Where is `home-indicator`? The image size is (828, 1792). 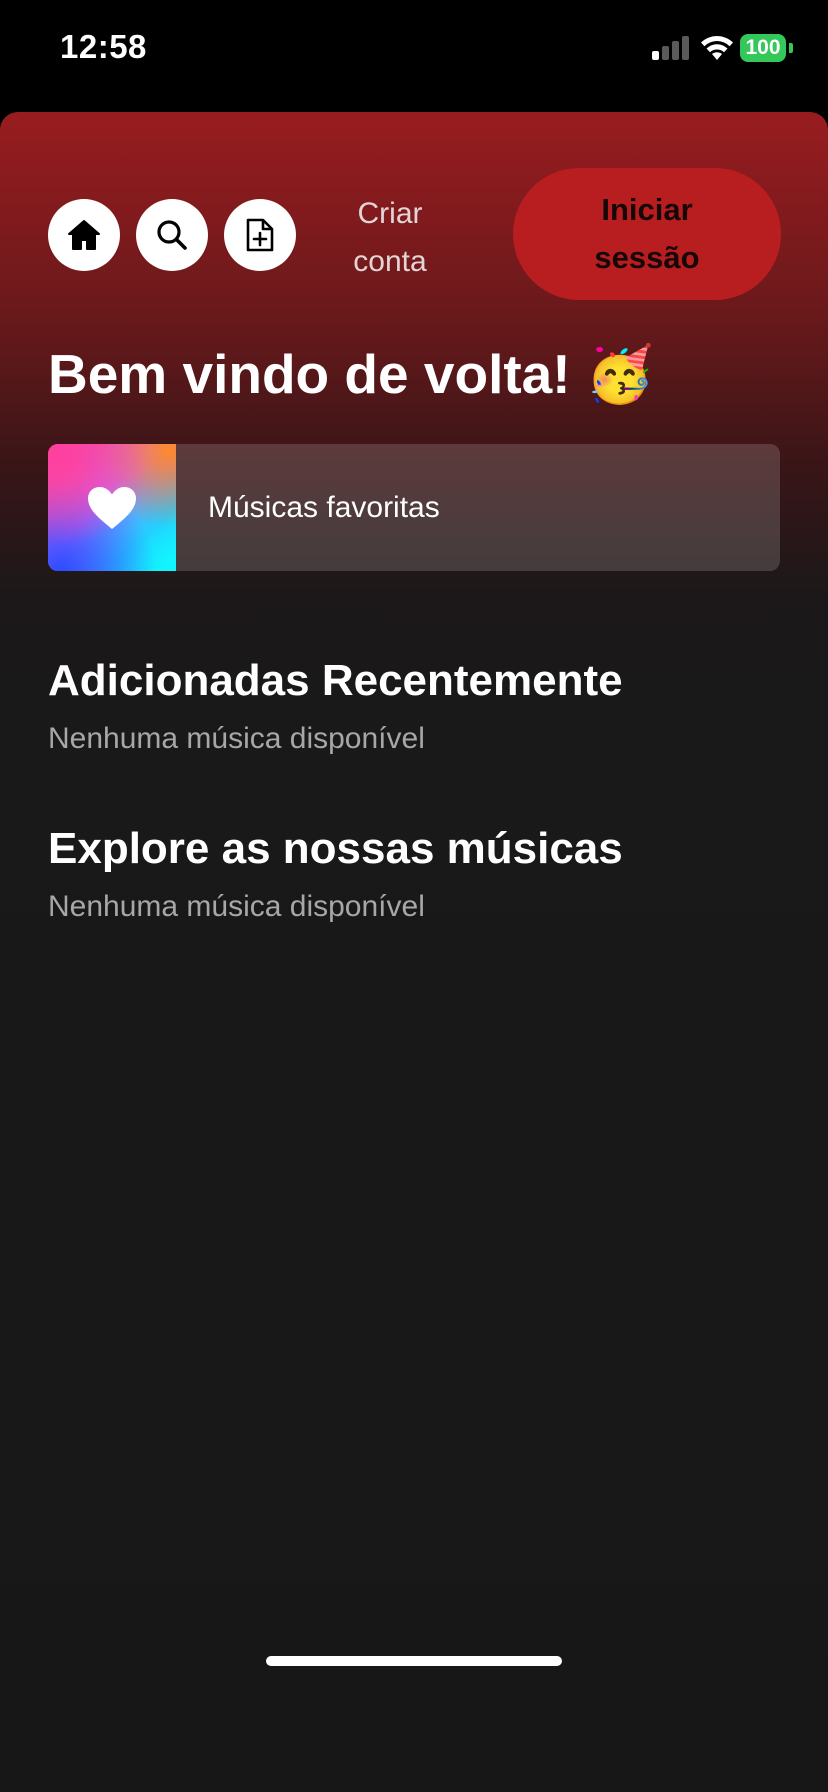
home-indicator is located at coordinates (414, 1661).